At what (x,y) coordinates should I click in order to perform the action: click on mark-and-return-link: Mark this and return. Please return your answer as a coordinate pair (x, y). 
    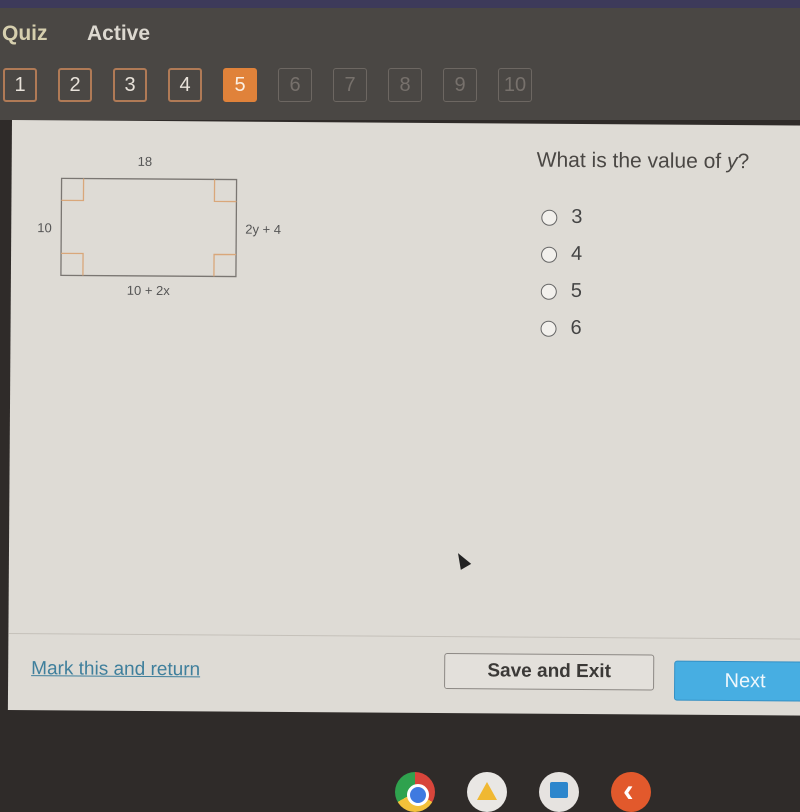
    Looking at the image, I should click on (115, 669).